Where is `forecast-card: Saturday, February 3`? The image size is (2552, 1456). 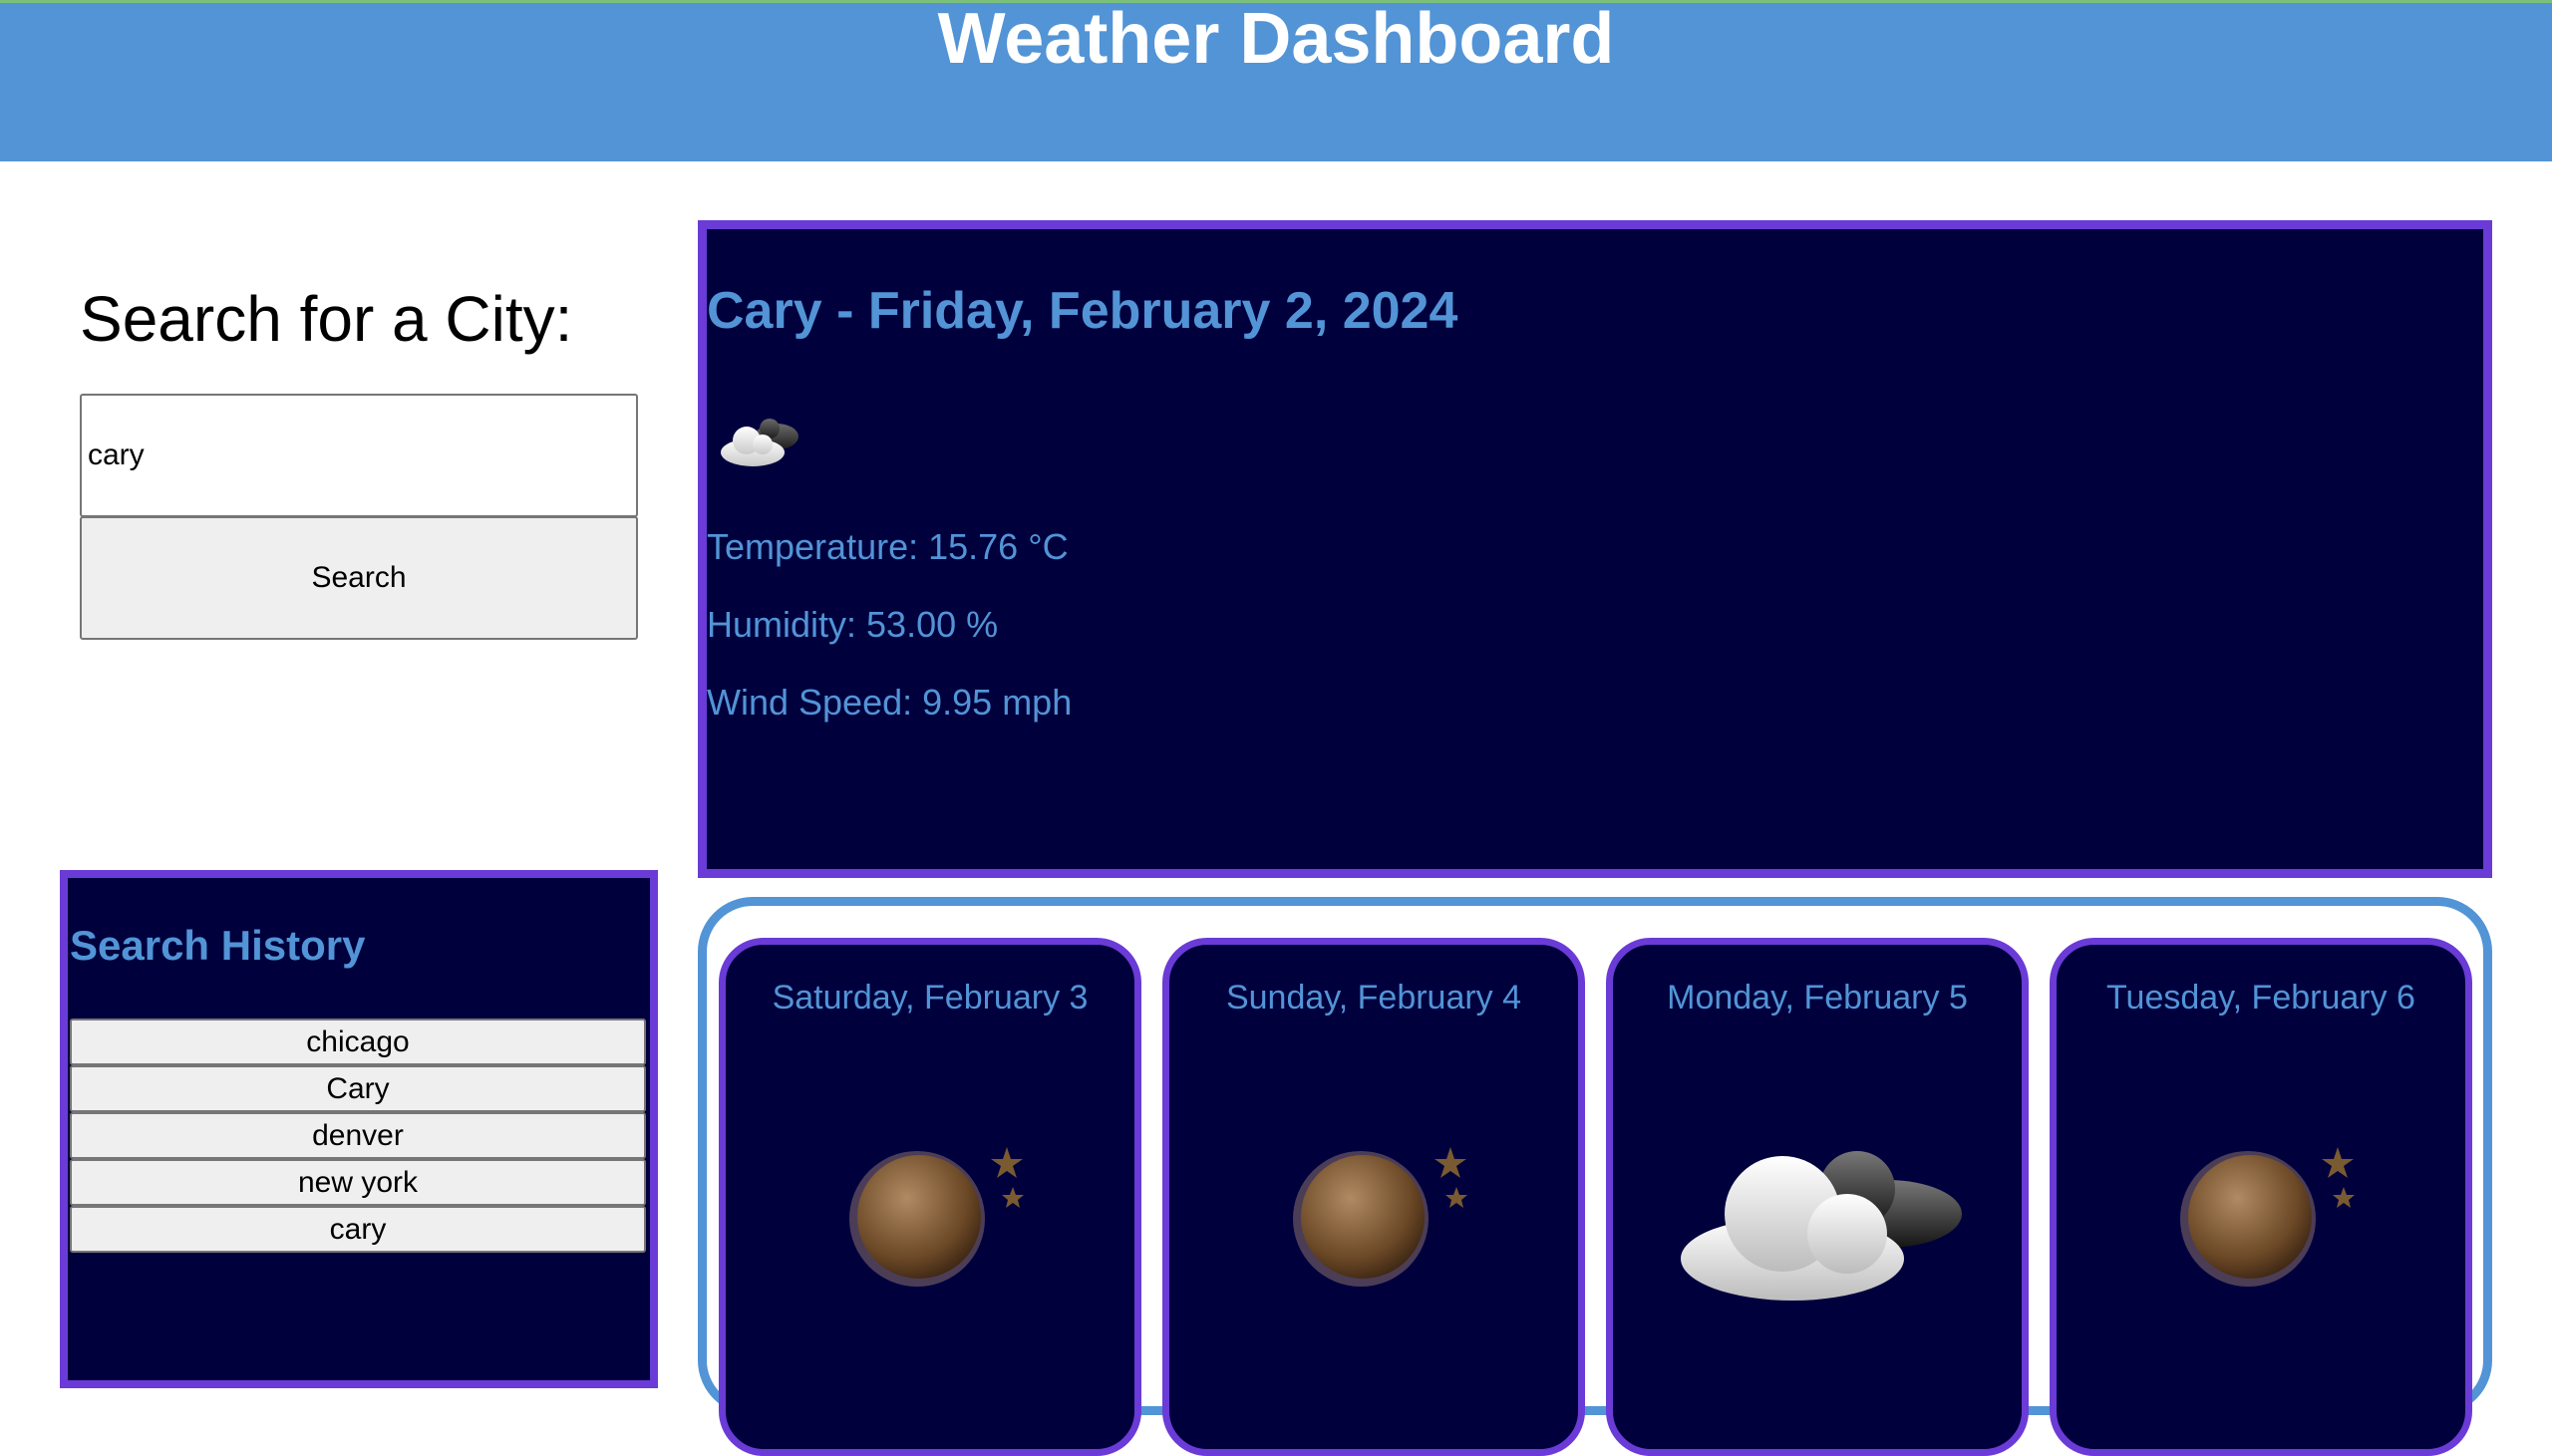
forecast-card: Saturday, February 3 is located at coordinates (930, 1197).